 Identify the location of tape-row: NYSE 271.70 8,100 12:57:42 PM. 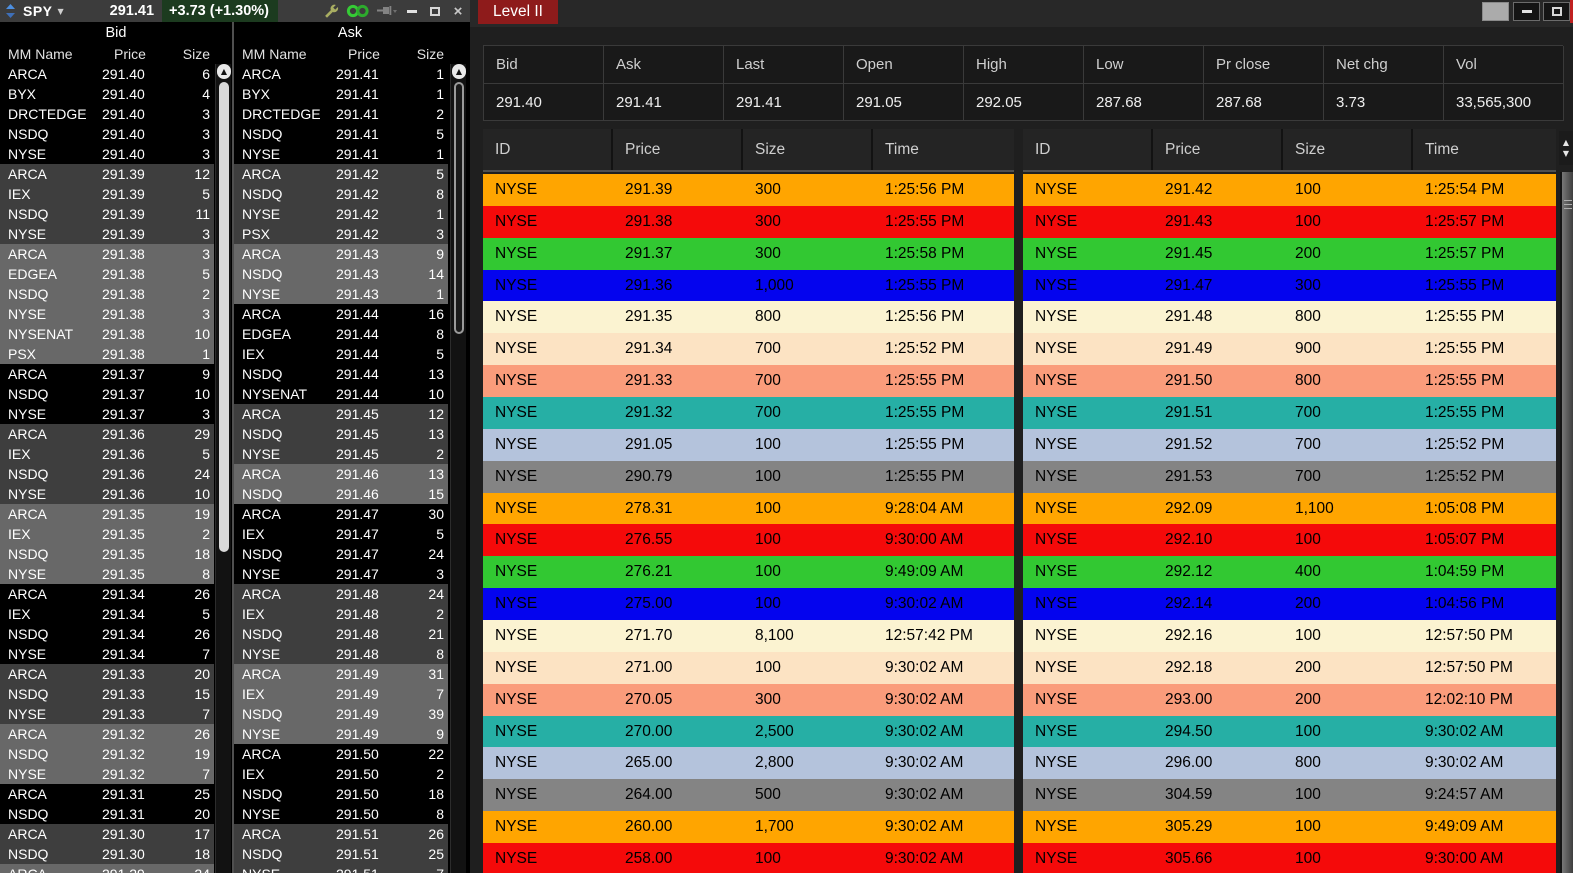
(748, 636).